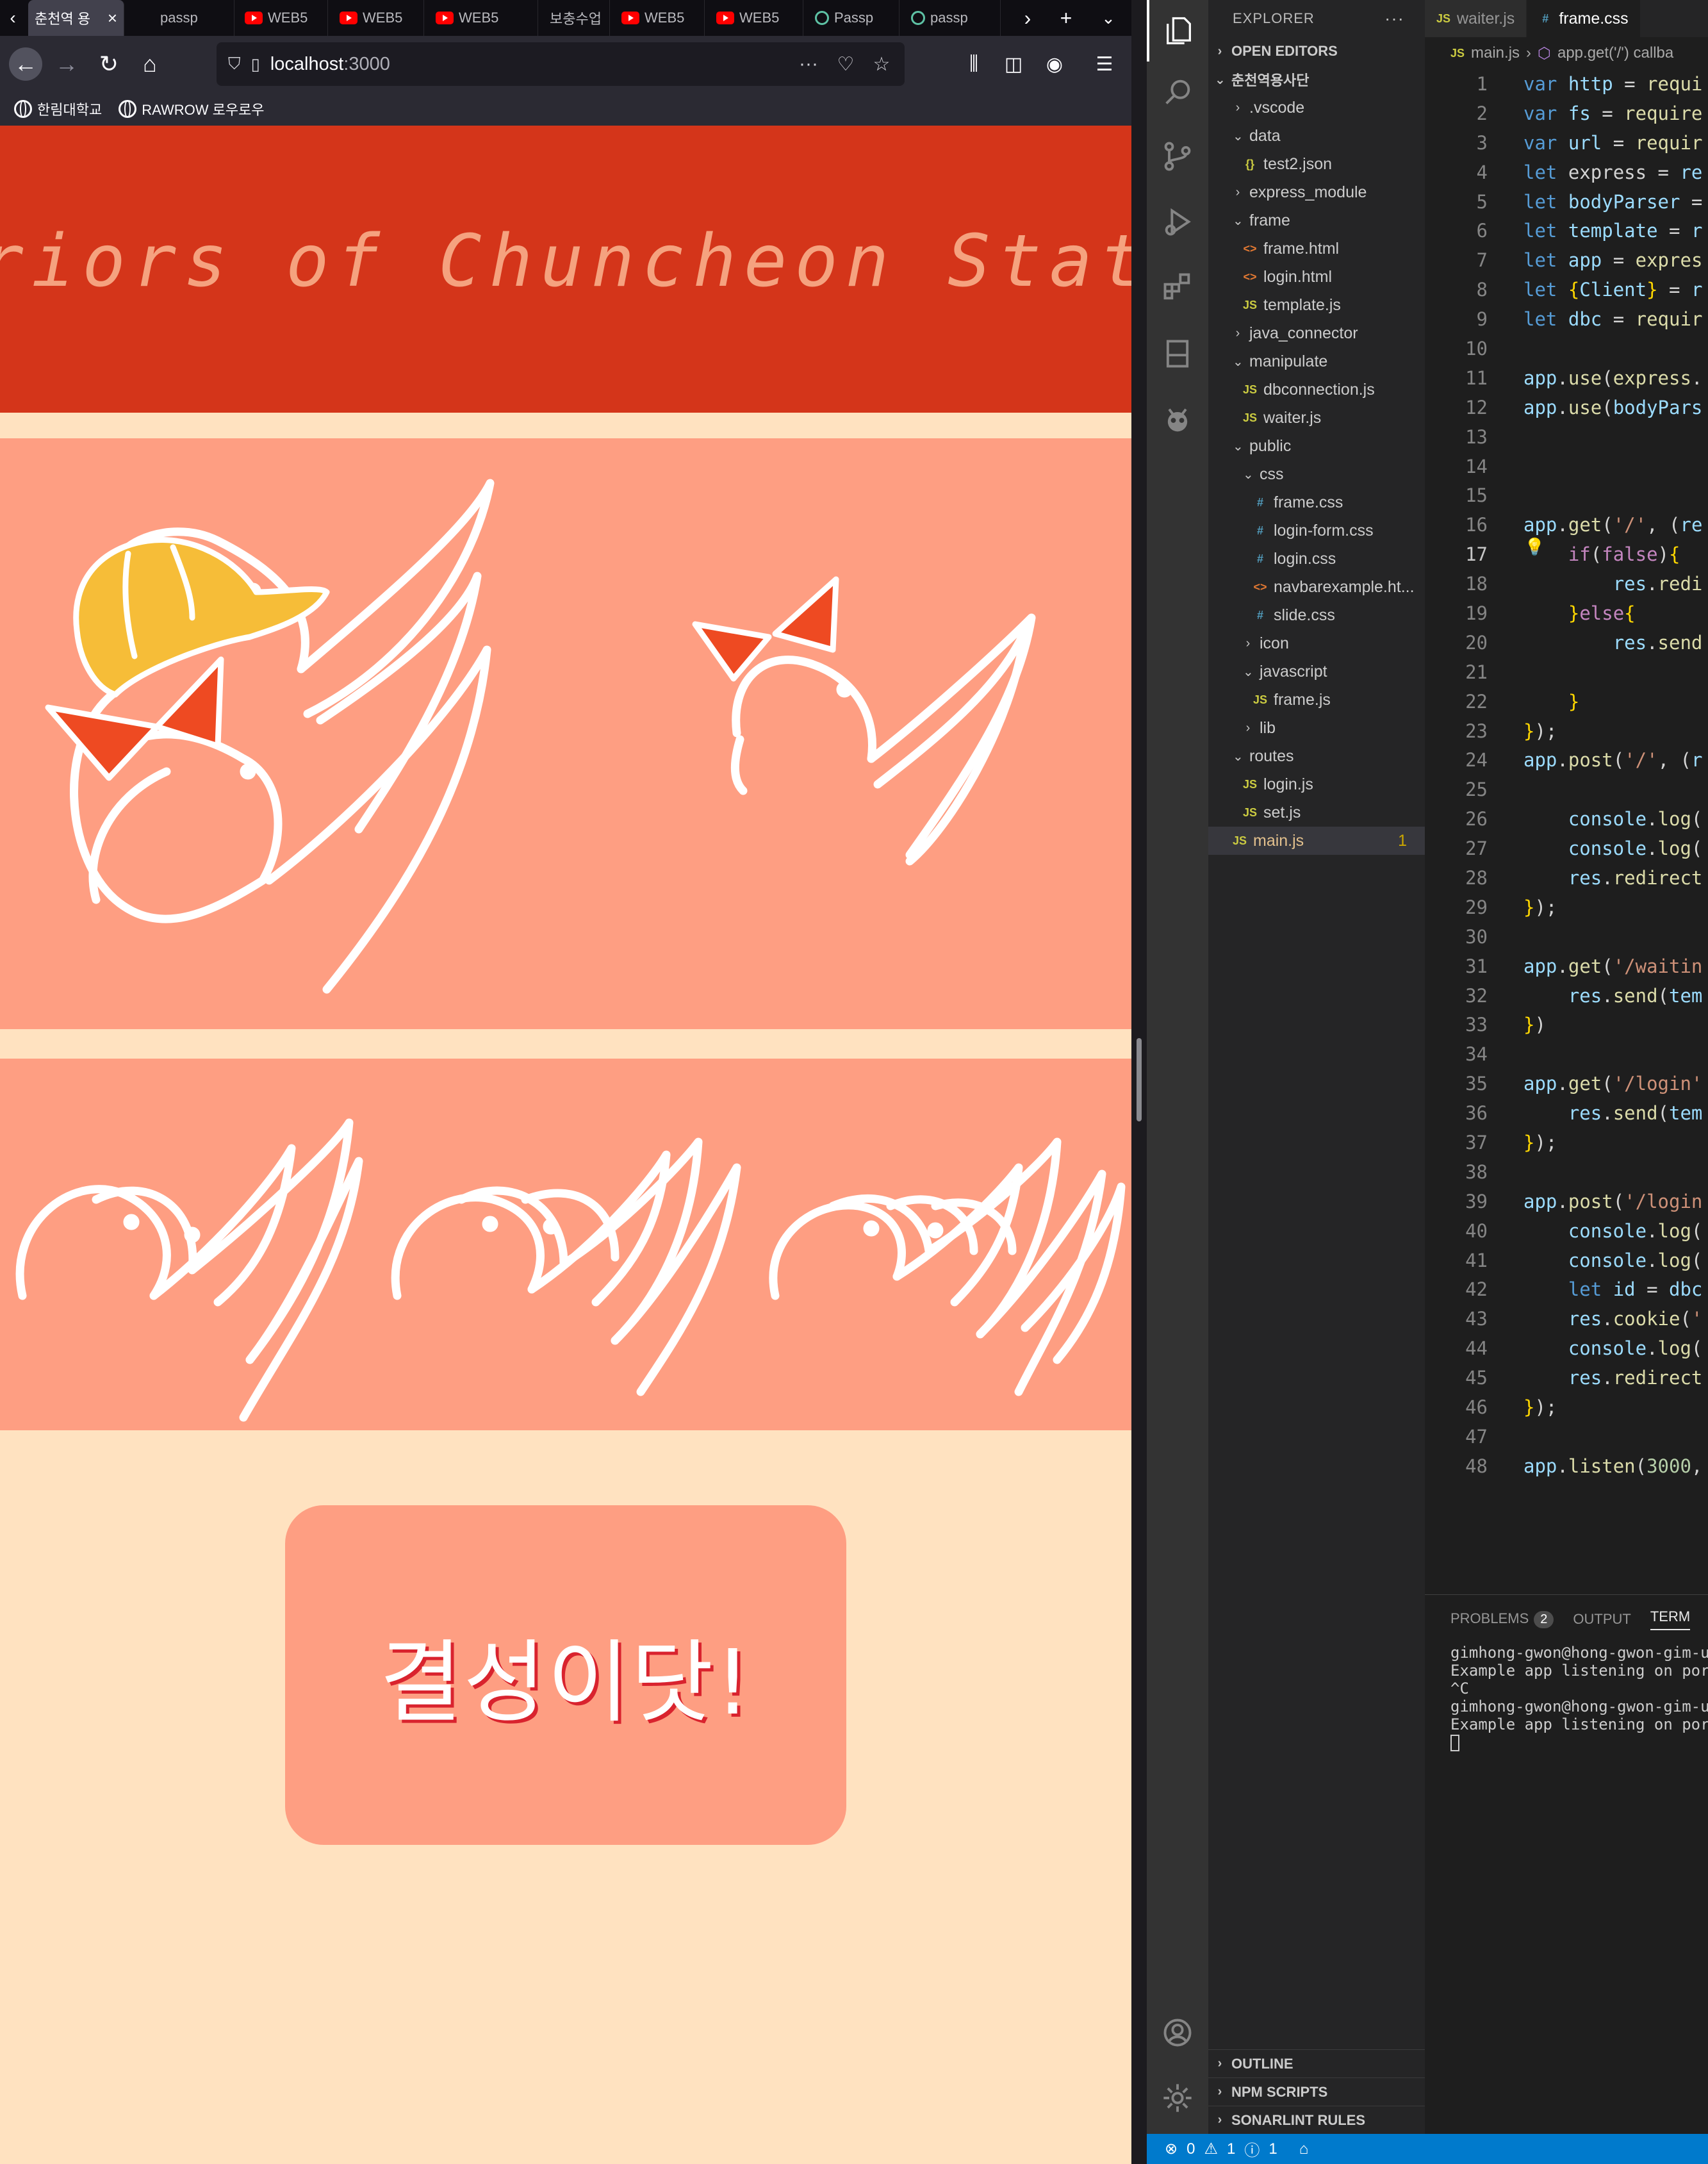 Image resolution: width=1708 pixels, height=2164 pixels. I want to click on more-actions-icon: ···, so click(1394, 18).